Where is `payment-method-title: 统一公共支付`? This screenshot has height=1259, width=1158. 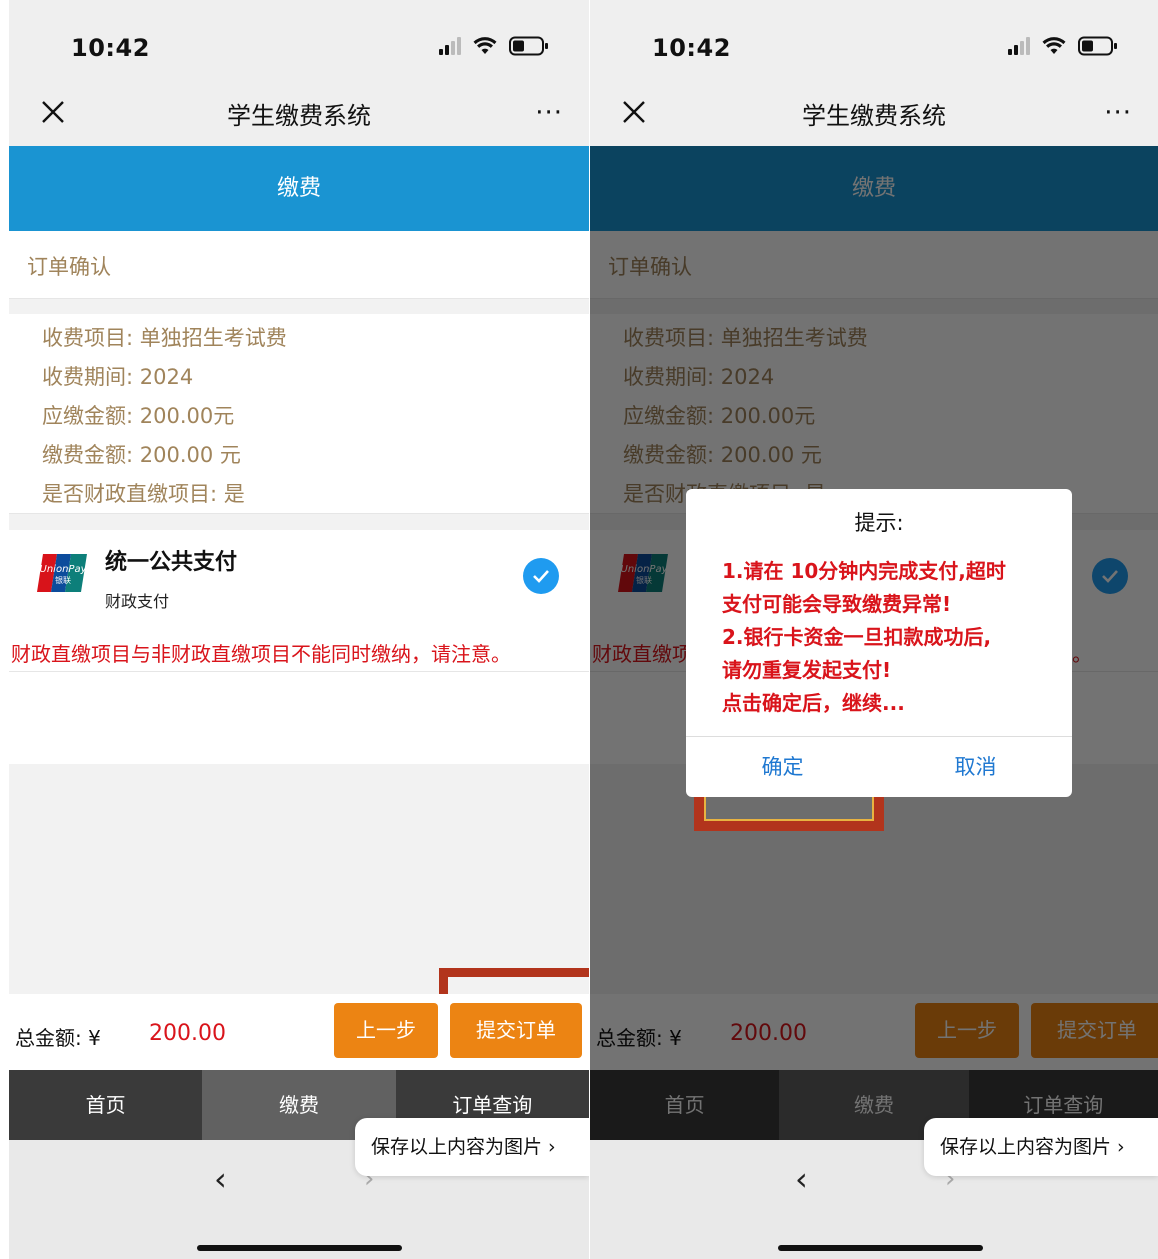 payment-method-title: 统一公共支付 is located at coordinates (171, 562).